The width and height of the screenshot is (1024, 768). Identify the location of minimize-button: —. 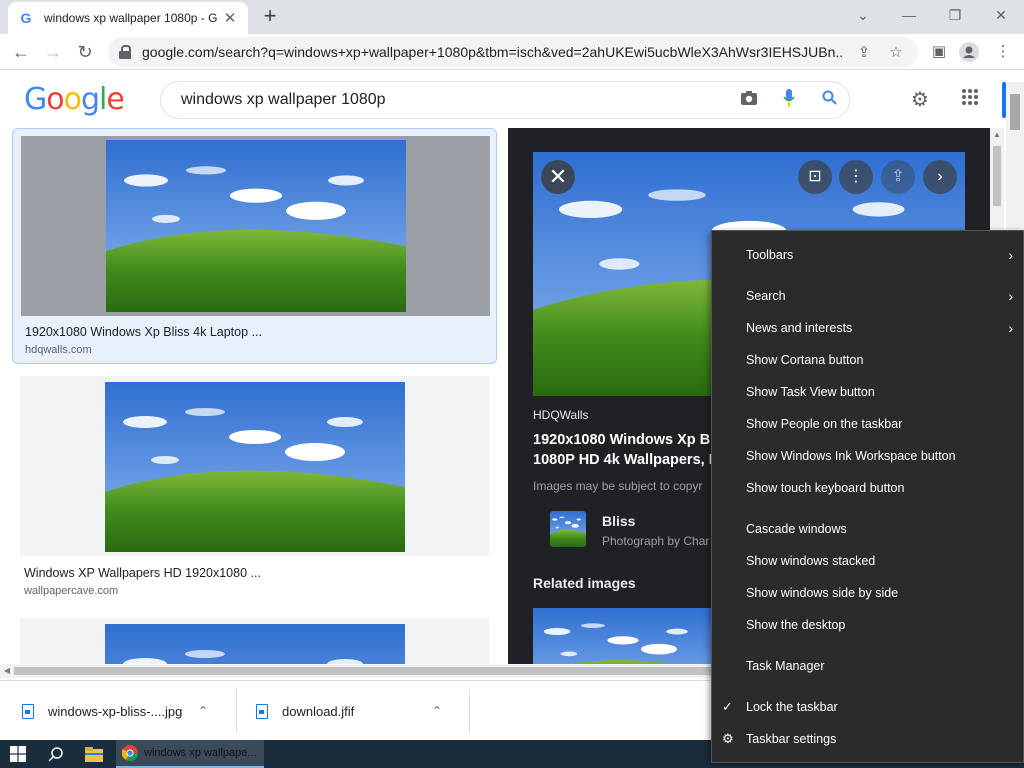
(909, 16).